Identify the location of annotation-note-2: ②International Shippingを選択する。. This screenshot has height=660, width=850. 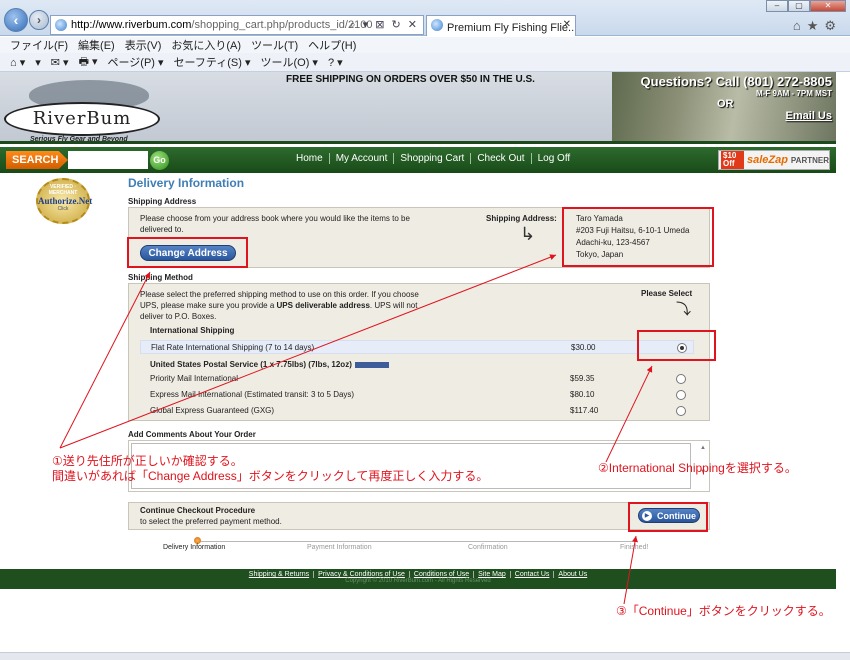
(697, 468).